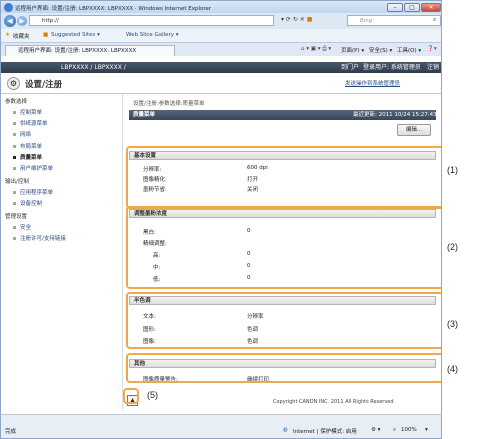 The height and width of the screenshot is (439, 488). I want to click on maximize-button: □, so click(412, 7).